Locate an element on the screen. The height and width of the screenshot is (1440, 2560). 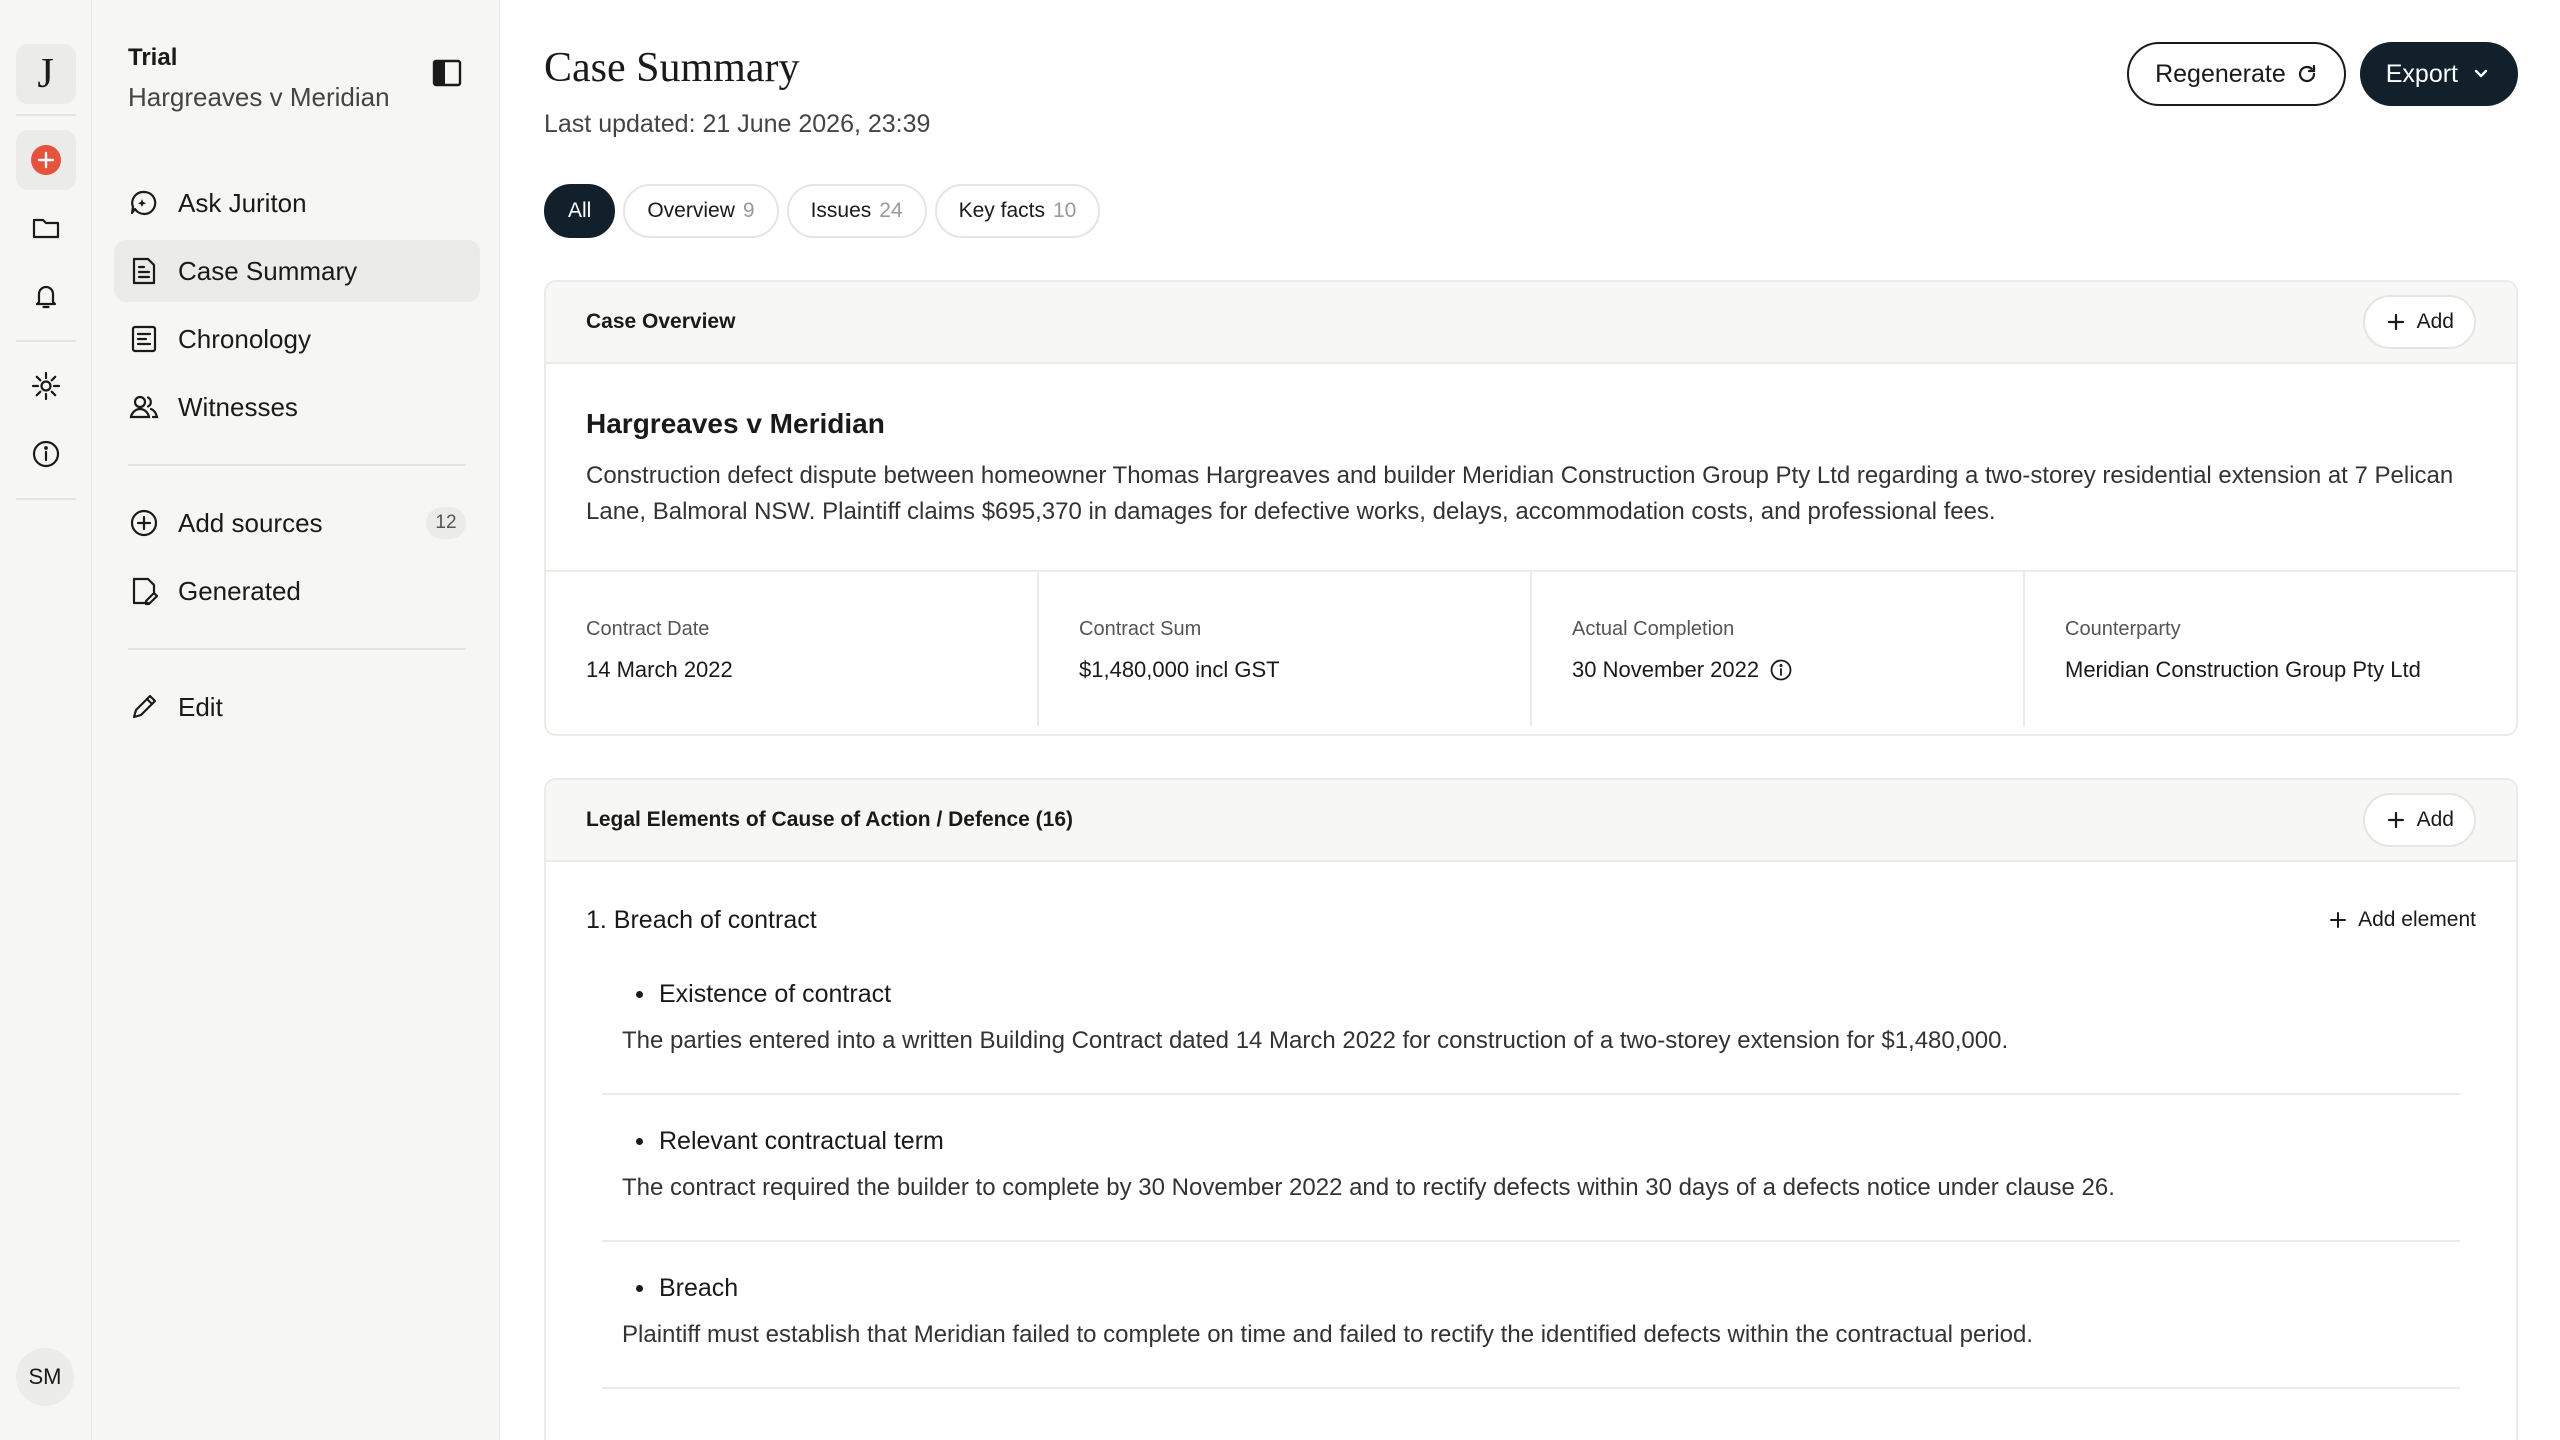
user-avatar: SM is located at coordinates (45, 1377).